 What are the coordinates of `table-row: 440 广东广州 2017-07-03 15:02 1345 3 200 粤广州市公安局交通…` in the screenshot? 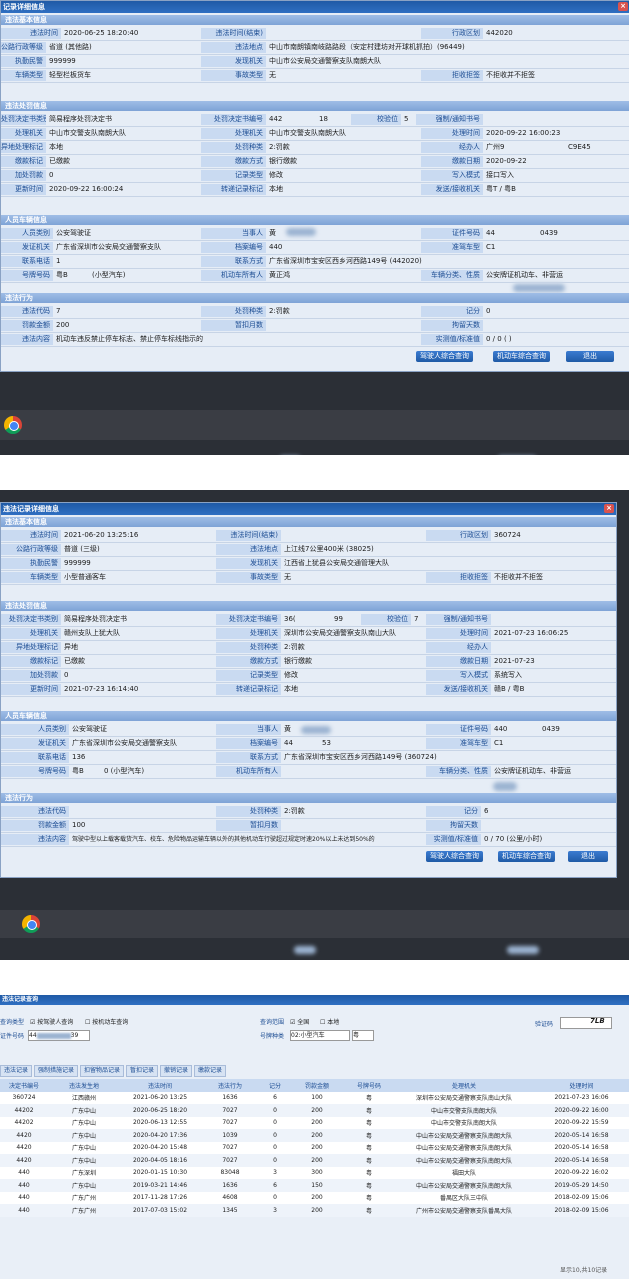 It's located at (314, 1210).